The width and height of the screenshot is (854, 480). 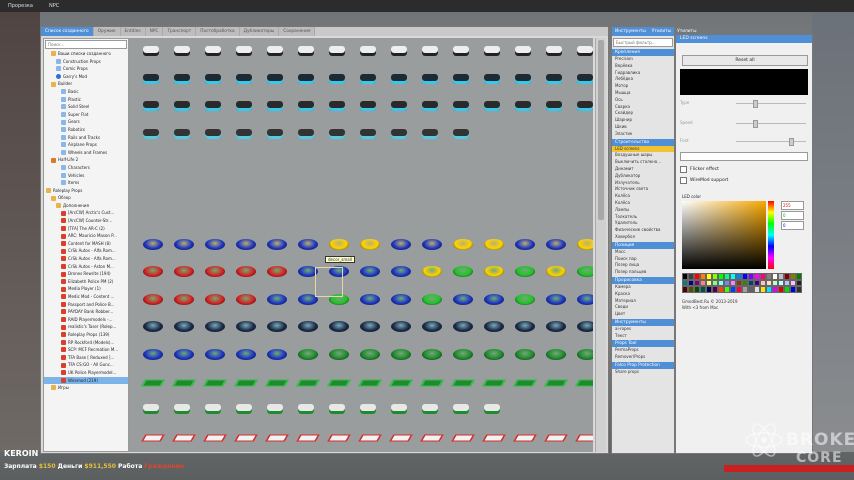 What do you see at coordinates (643, 79) in the screenshot?
I see `tool-item: Лебёдка` at bounding box center [643, 79].